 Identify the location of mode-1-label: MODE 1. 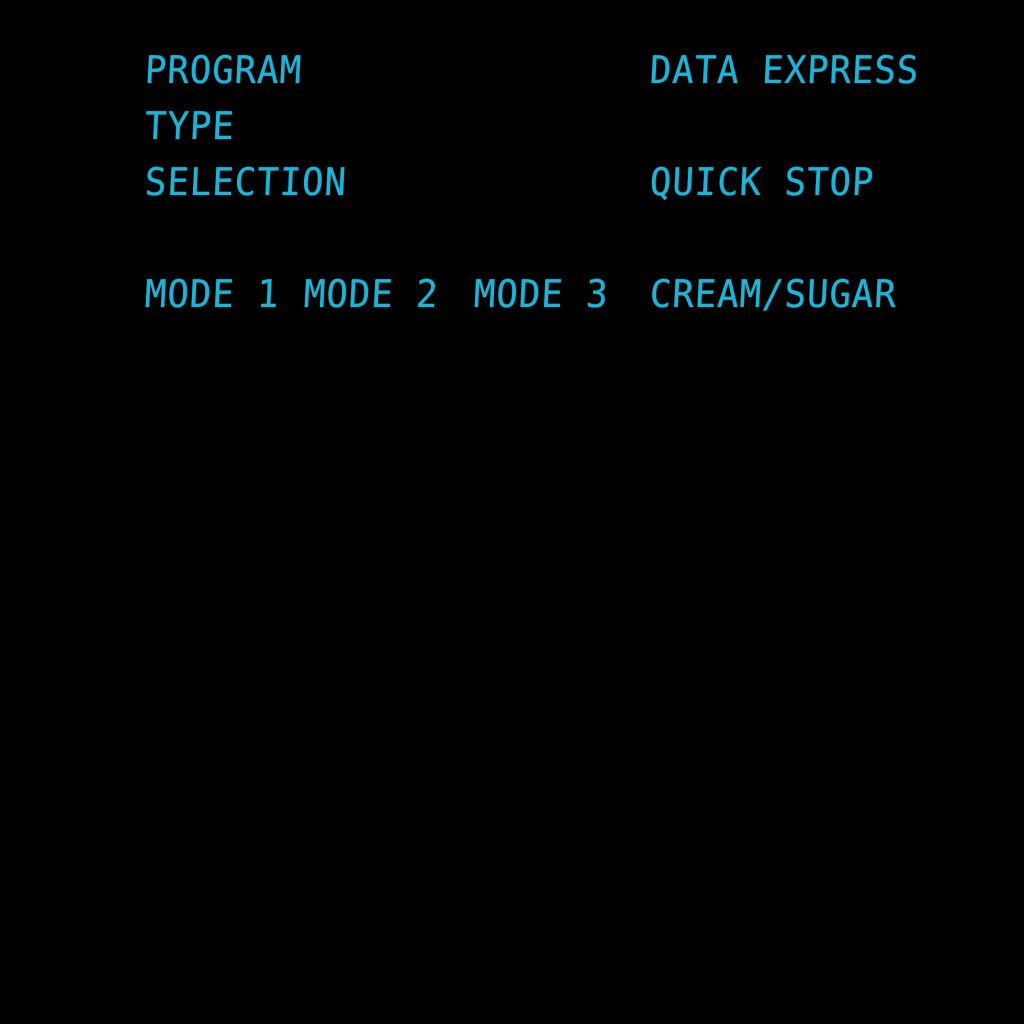
(212, 294).